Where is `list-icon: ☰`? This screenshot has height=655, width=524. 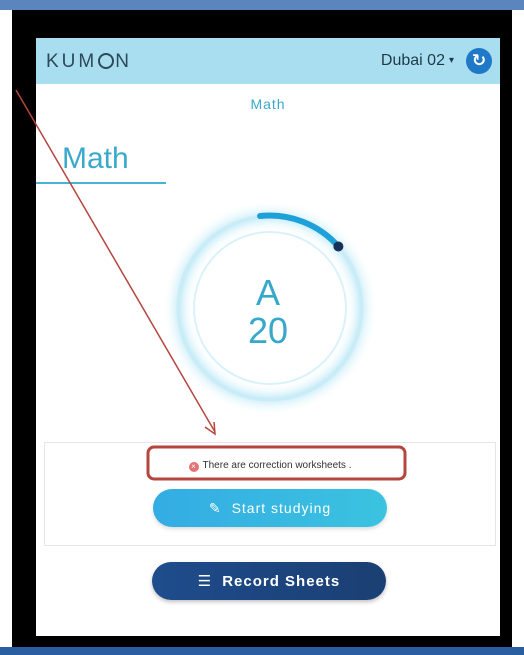
list-icon: ☰ is located at coordinates (205, 581).